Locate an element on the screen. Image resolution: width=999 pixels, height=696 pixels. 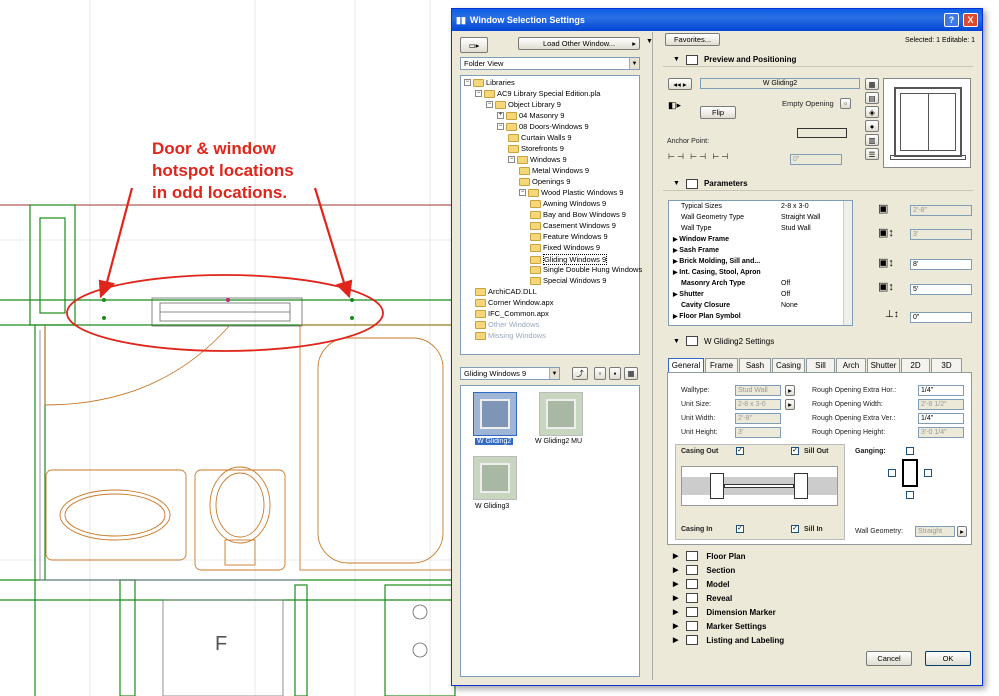
param-scrollbar is located at coordinates (847, 263).